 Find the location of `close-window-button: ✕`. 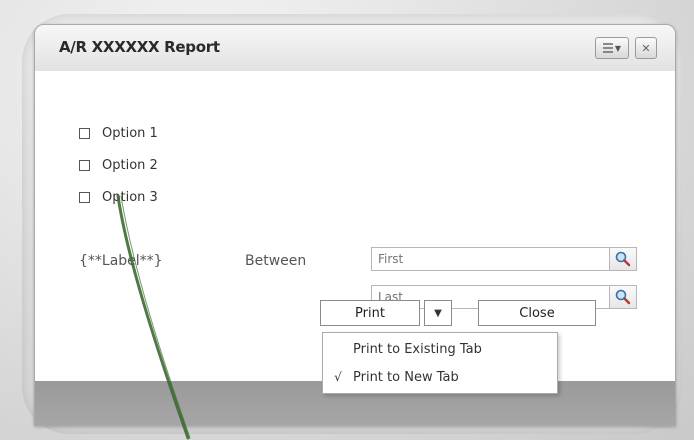

close-window-button: ✕ is located at coordinates (646, 48).